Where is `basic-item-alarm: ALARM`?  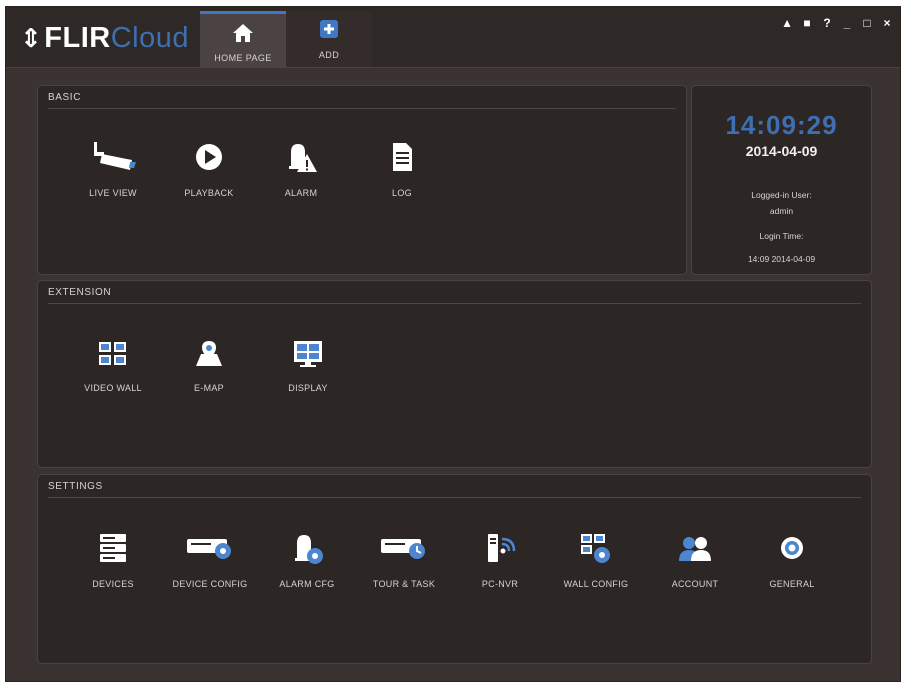
basic-item-alarm: ALARM is located at coordinates (301, 169).